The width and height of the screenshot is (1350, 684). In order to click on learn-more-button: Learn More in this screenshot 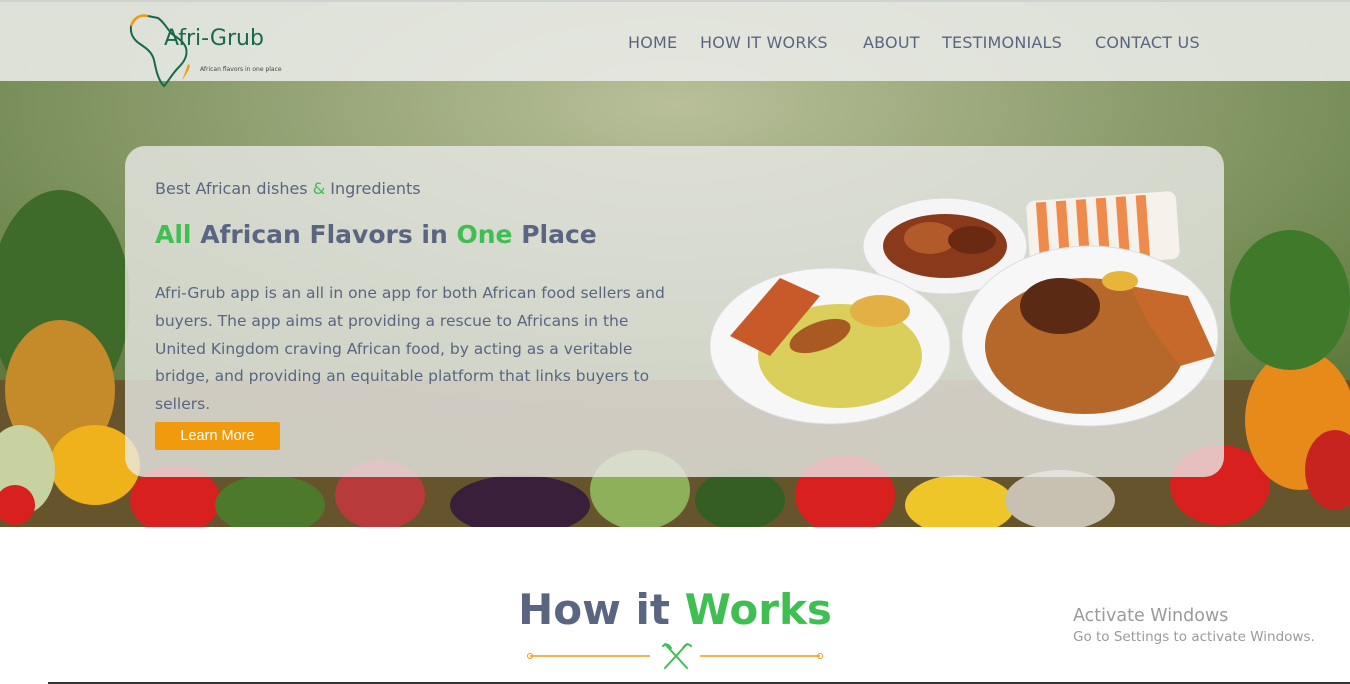, I will do `click(217, 436)`.